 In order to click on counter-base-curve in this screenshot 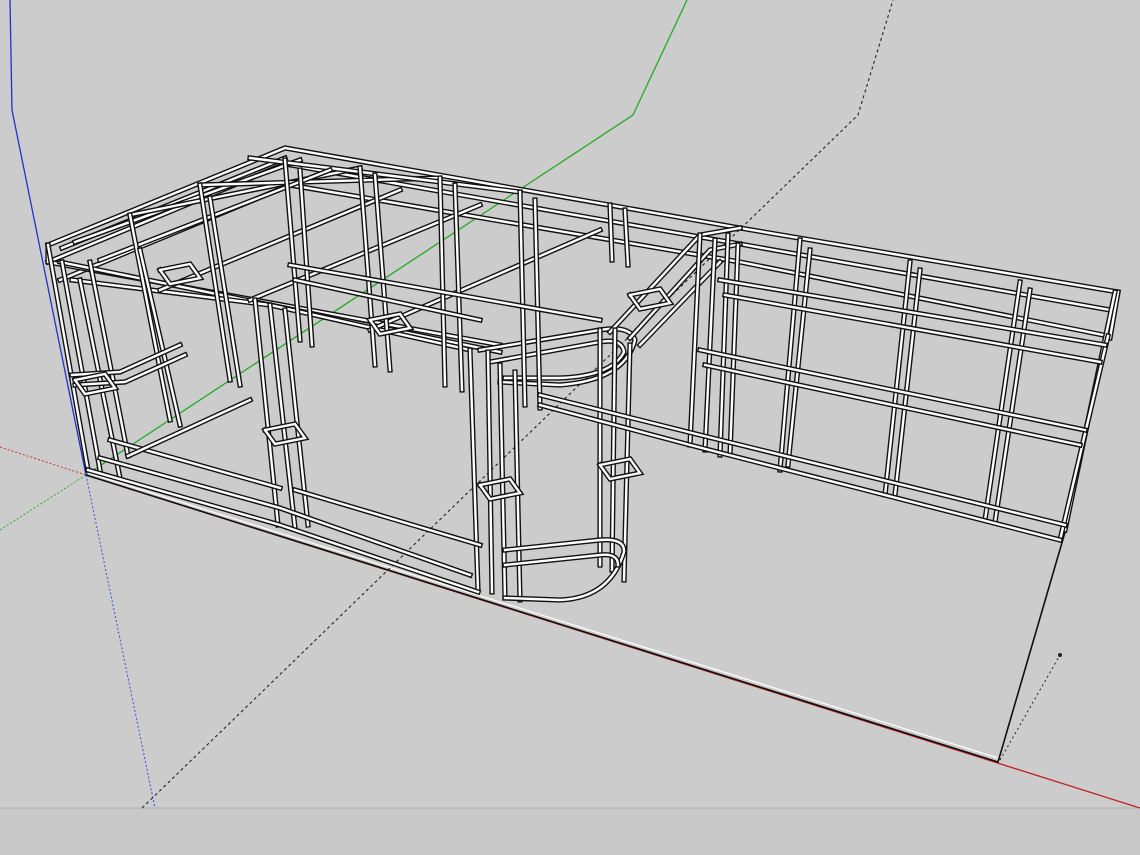, I will do `click(564, 570)`.